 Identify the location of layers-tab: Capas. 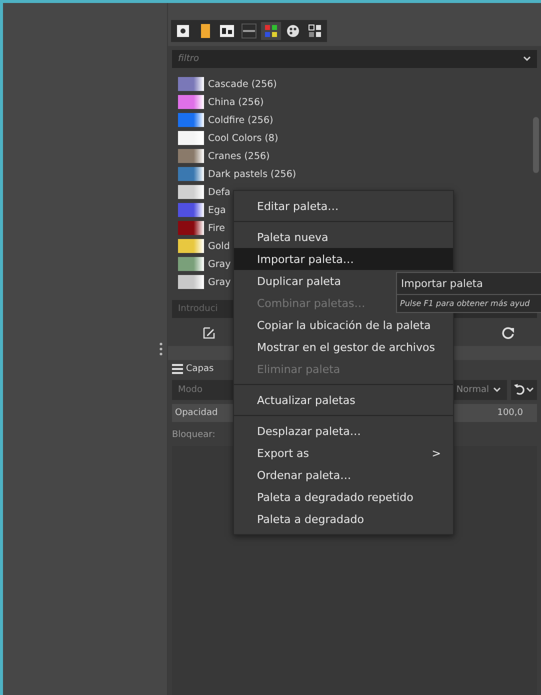
(200, 369).